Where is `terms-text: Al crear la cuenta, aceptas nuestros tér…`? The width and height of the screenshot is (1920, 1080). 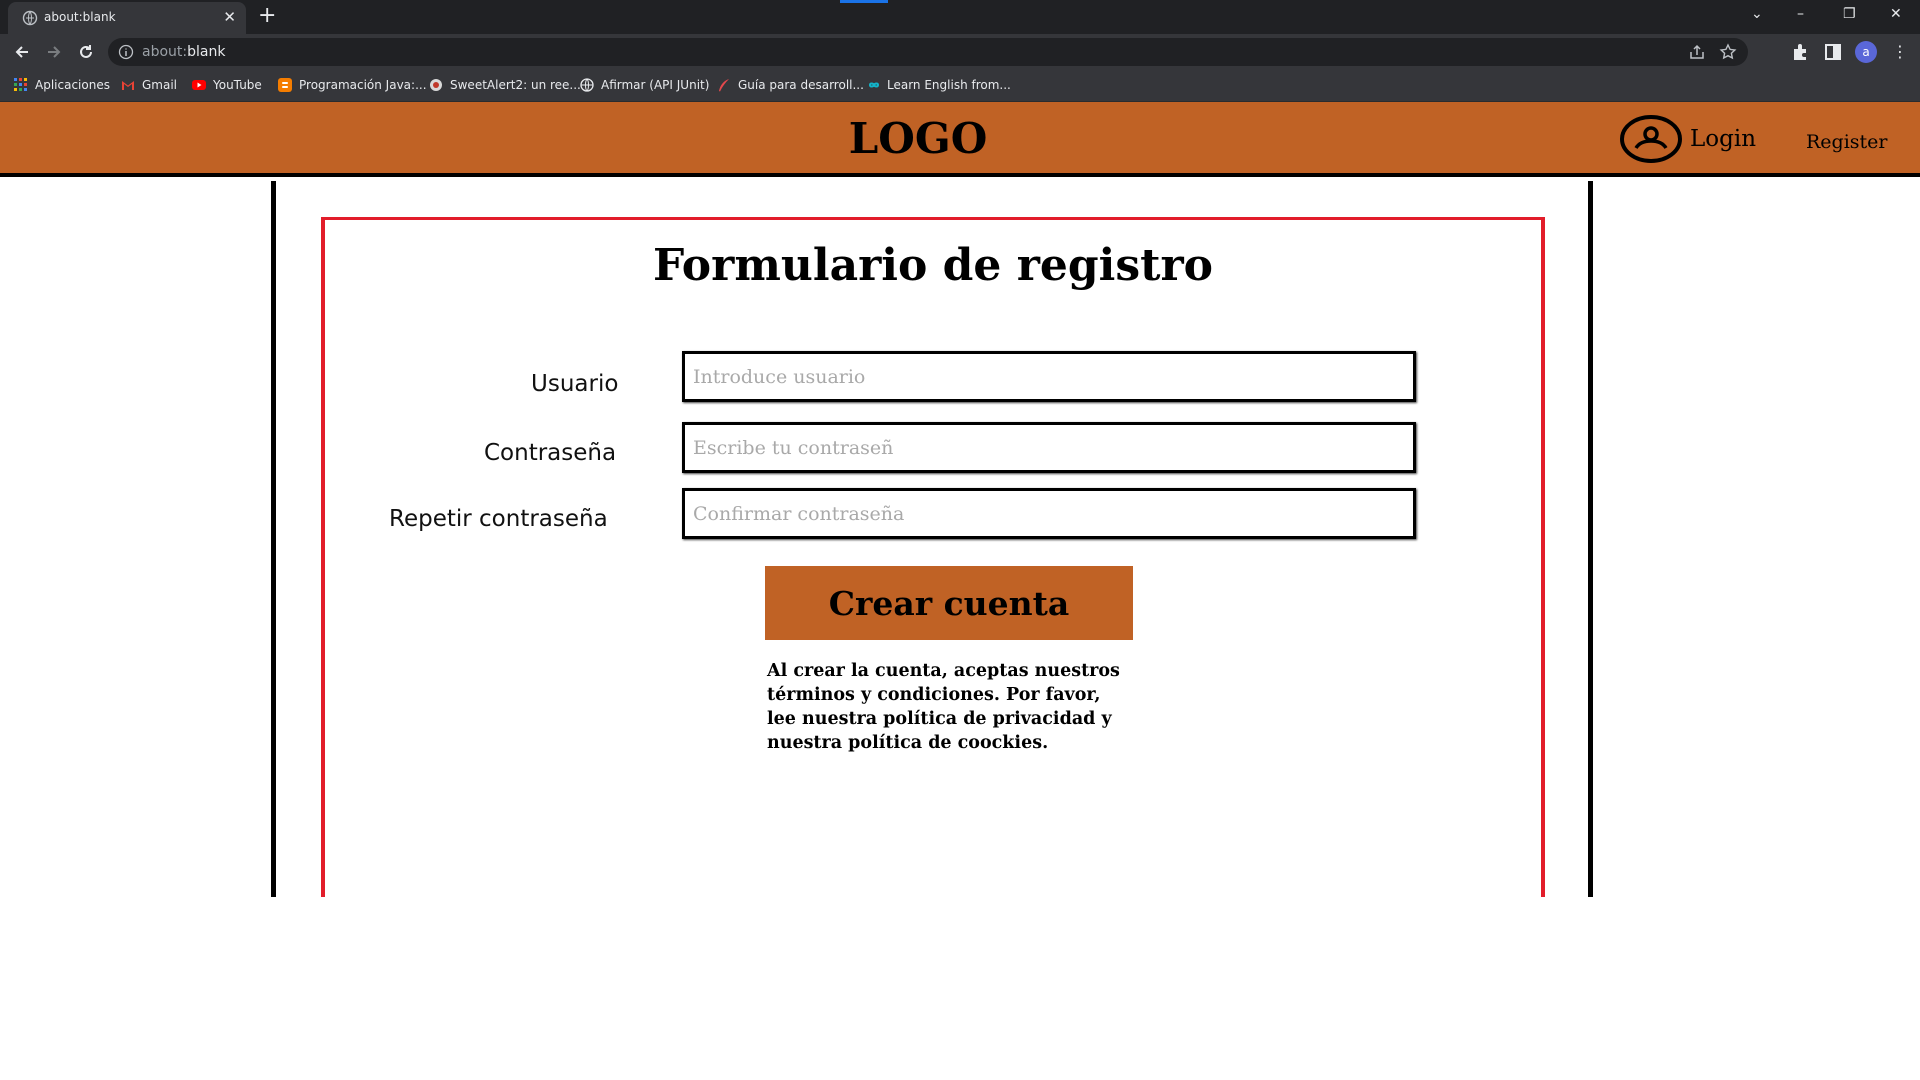 terms-text: Al crear la cuenta, aceptas nuestros tér… is located at coordinates (943, 707).